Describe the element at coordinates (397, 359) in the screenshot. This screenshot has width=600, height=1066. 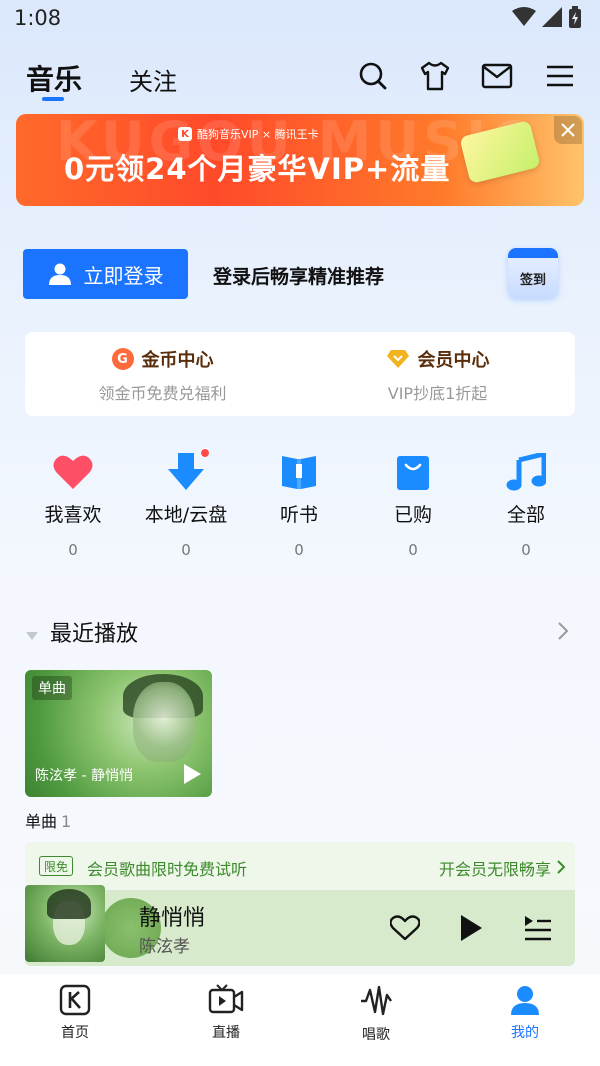
I see `diamond-icon` at that location.